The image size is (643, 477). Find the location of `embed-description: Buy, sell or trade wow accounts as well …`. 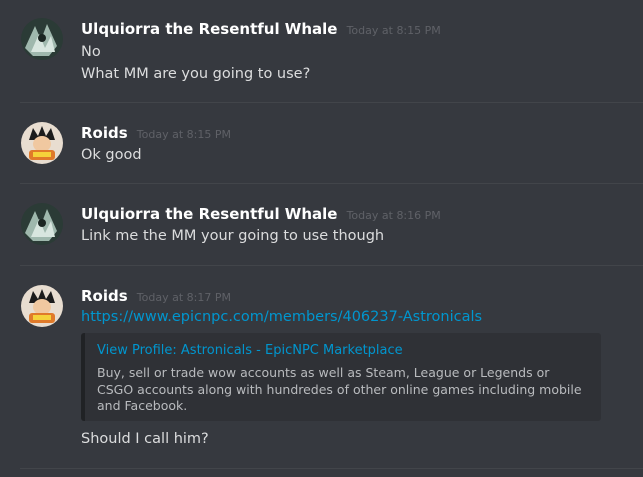

embed-description: Buy, sell or trade wow accounts as well … is located at coordinates (339, 389).